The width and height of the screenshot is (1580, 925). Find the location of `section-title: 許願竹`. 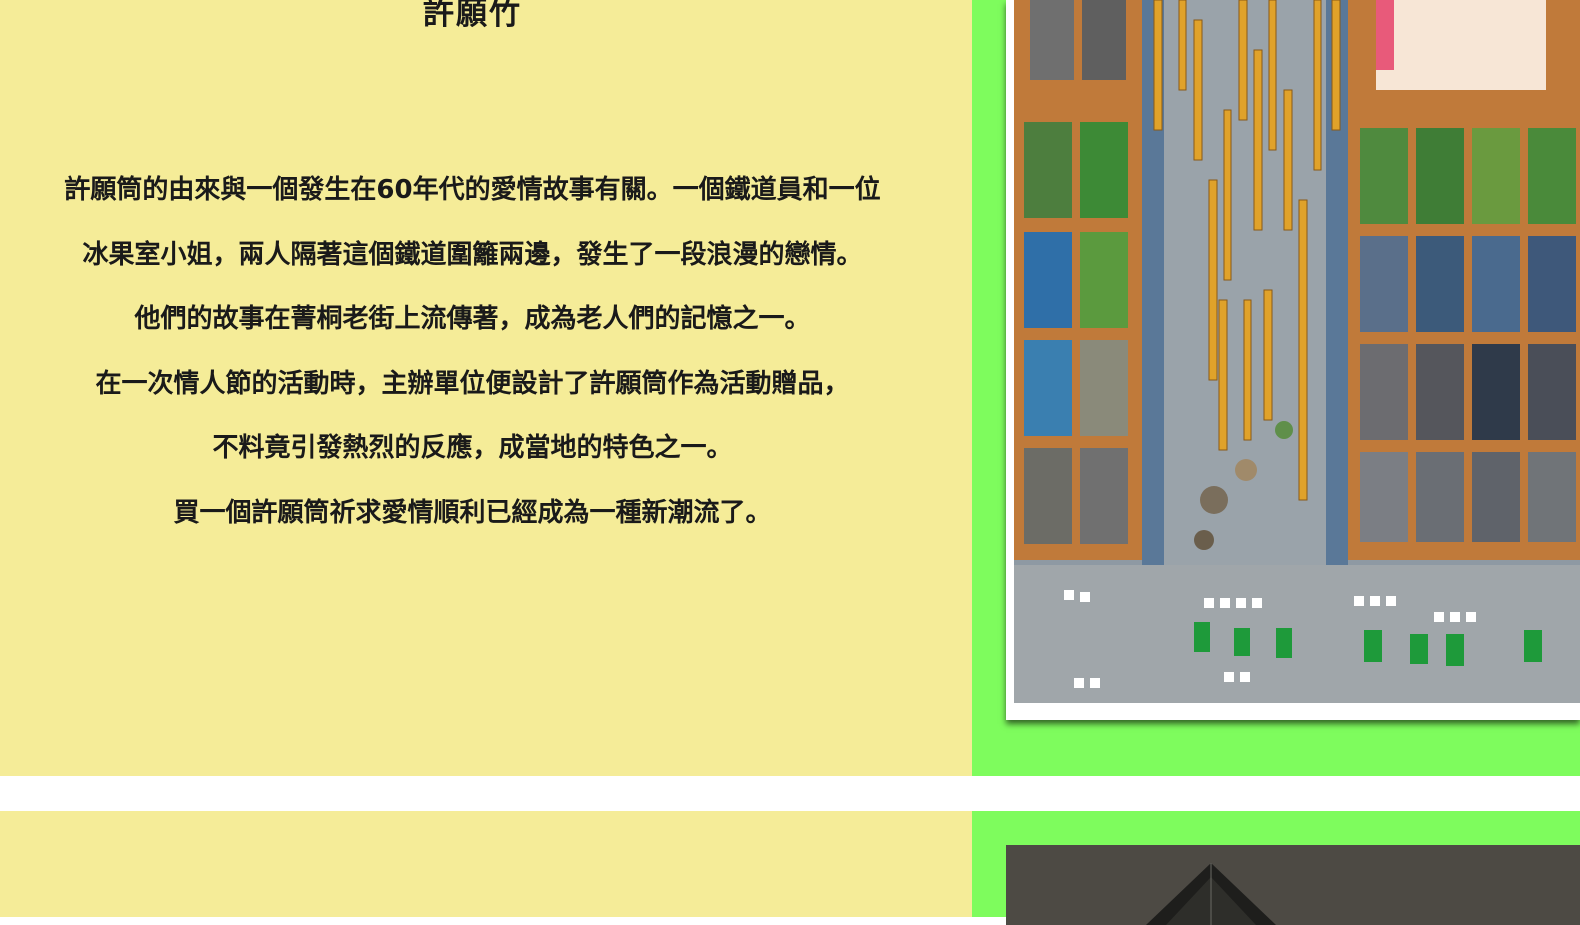

section-title: 許願竹 is located at coordinates (472, 16).